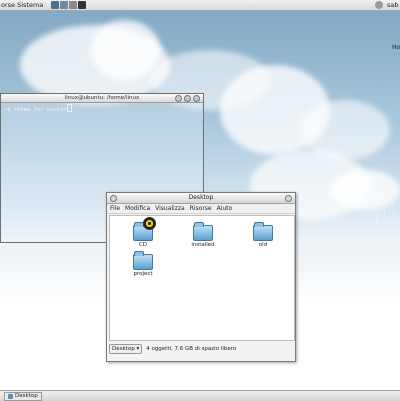 Image resolution: width=400 pixels, height=401 pixels. What do you see at coordinates (55, 5) in the screenshot?
I see `browser-icon` at bounding box center [55, 5].